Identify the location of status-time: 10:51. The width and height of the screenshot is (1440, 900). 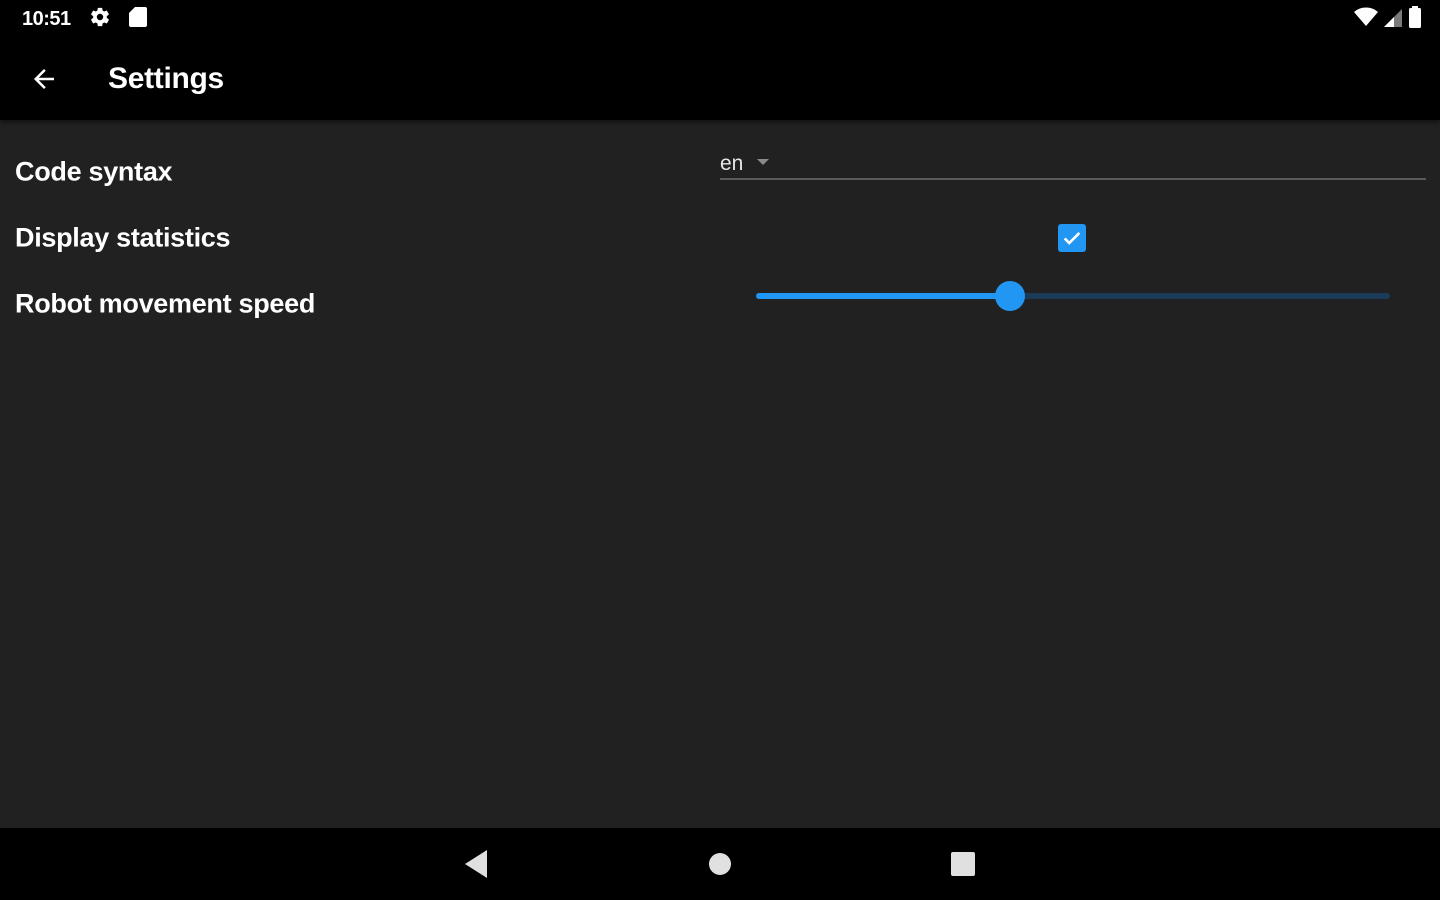
(46, 18).